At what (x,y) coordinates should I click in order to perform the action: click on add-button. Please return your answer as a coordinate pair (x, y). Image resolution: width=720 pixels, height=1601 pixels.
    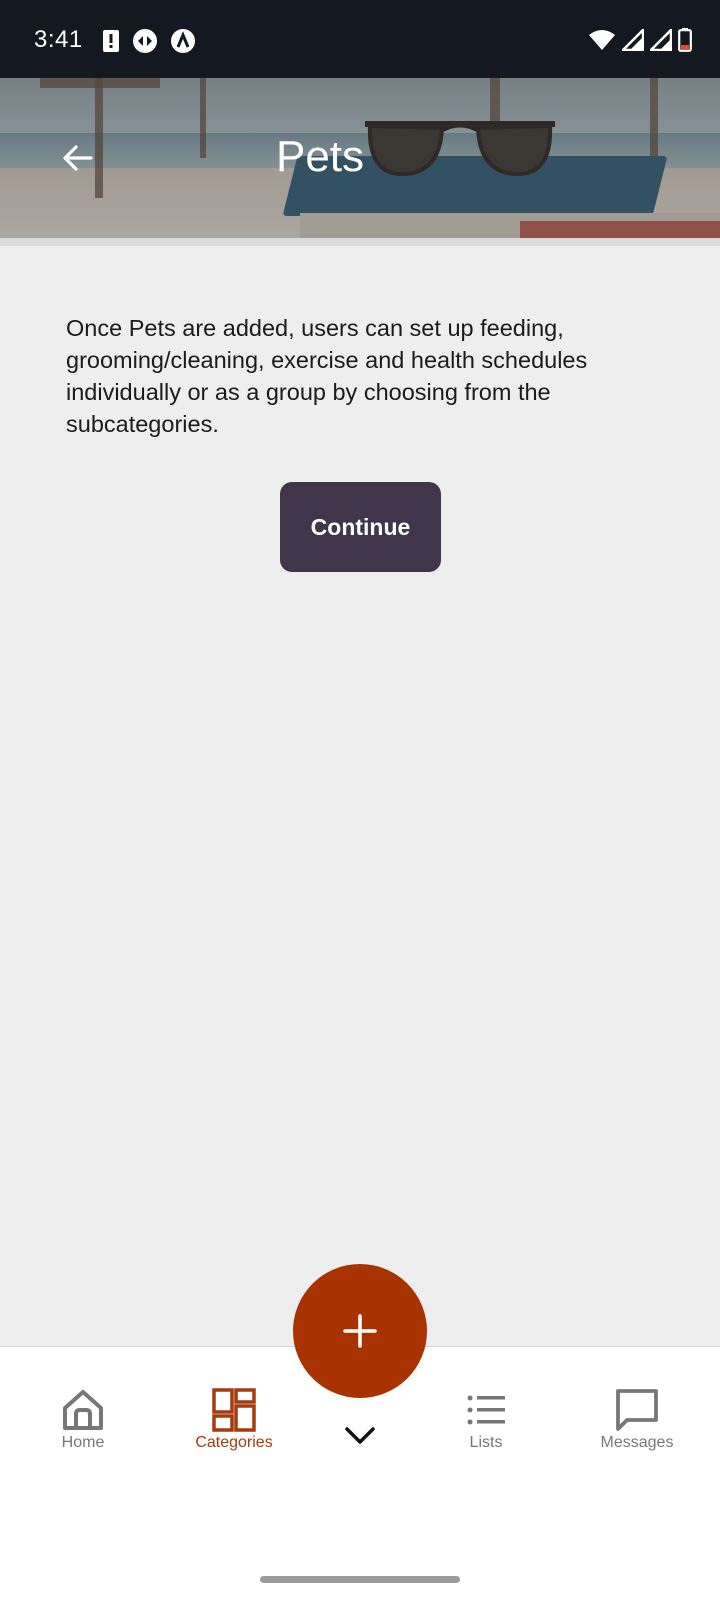
    Looking at the image, I should click on (360, 1331).